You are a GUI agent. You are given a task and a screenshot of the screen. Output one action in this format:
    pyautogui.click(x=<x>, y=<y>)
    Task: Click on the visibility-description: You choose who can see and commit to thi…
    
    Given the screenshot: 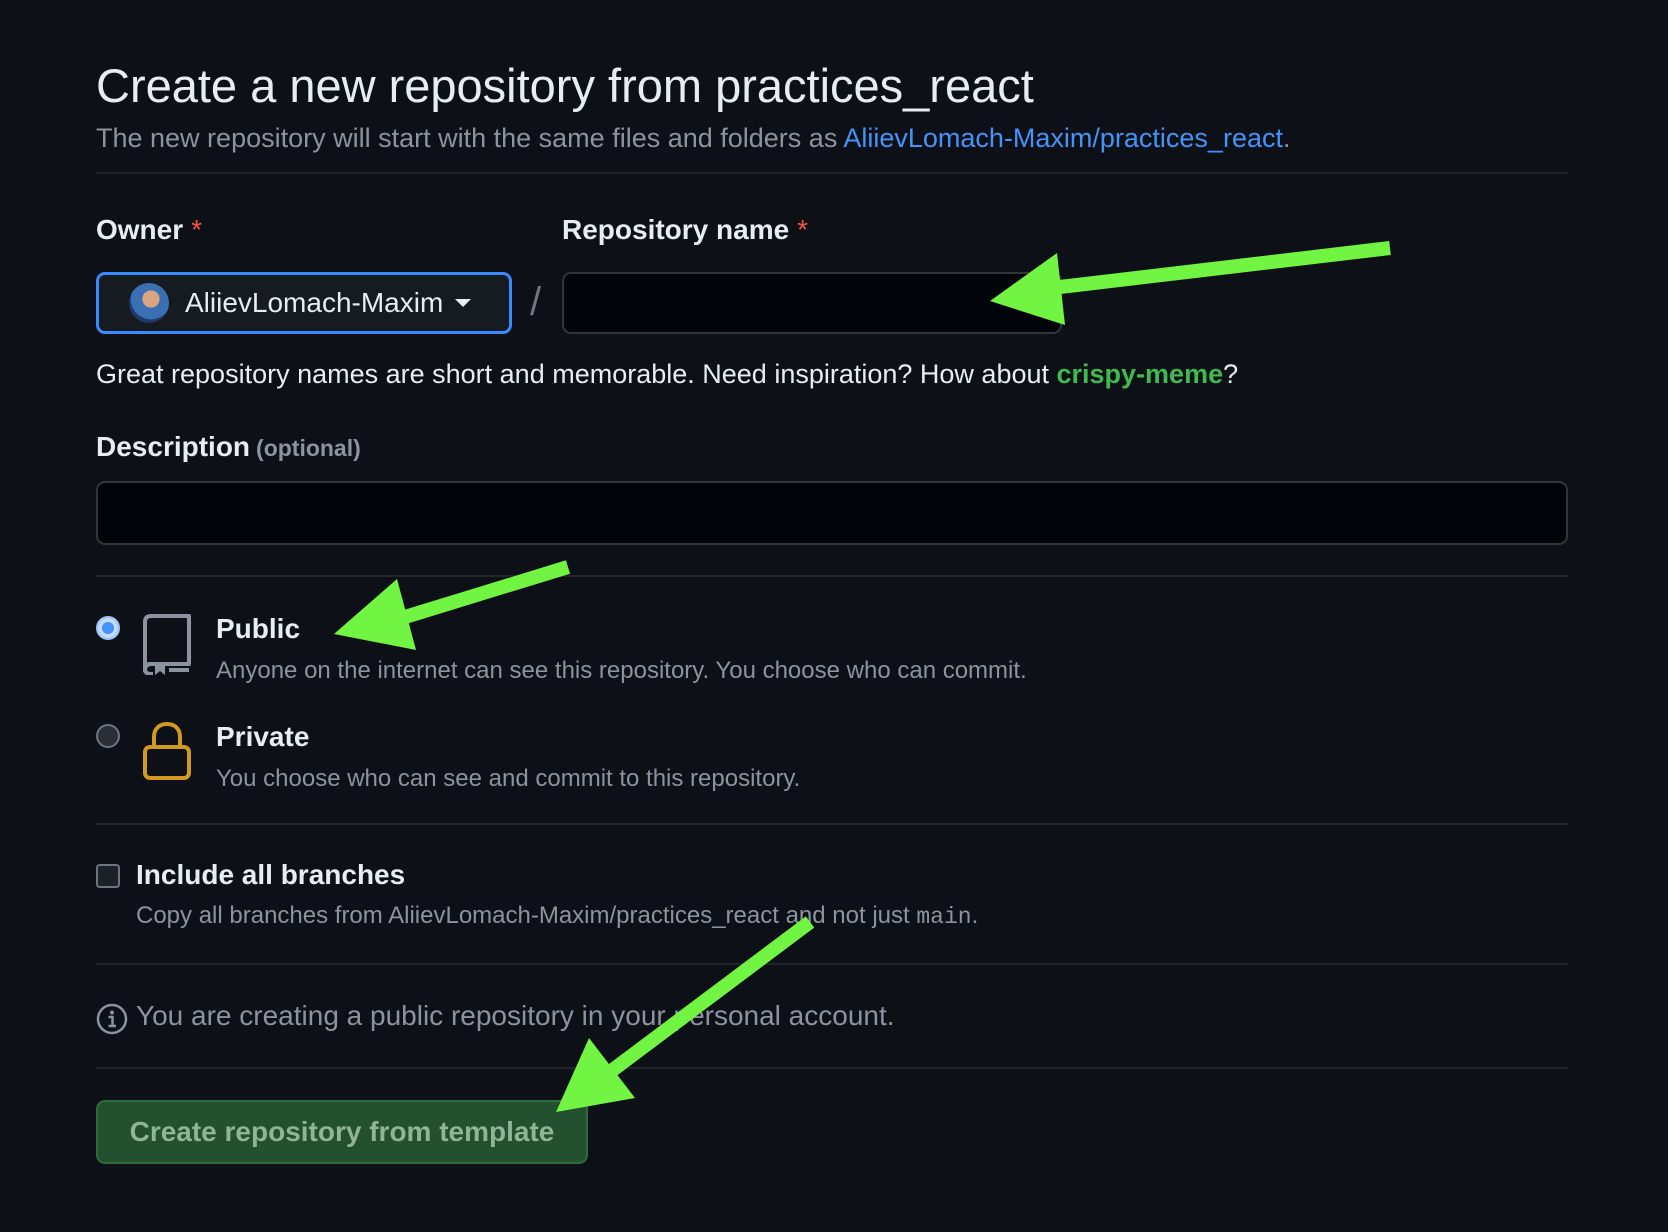 What is the action you would take?
    pyautogui.click(x=508, y=778)
    